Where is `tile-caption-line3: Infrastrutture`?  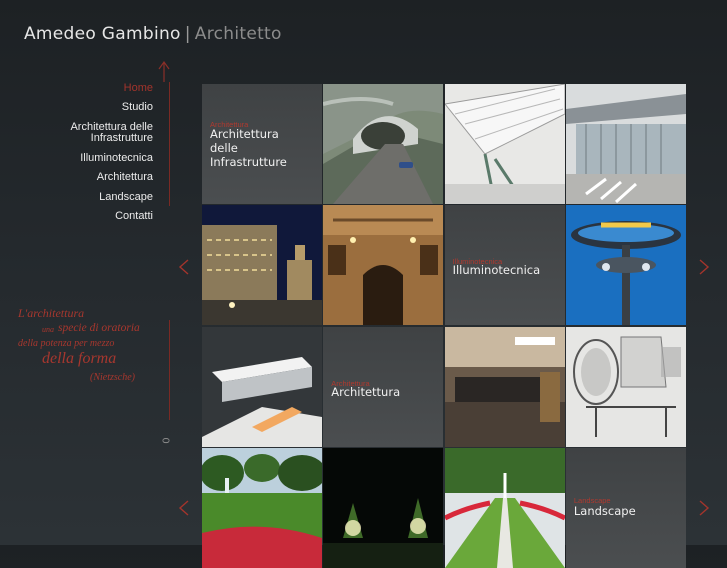
tile-caption-line3: Infrastrutture is located at coordinates (248, 162).